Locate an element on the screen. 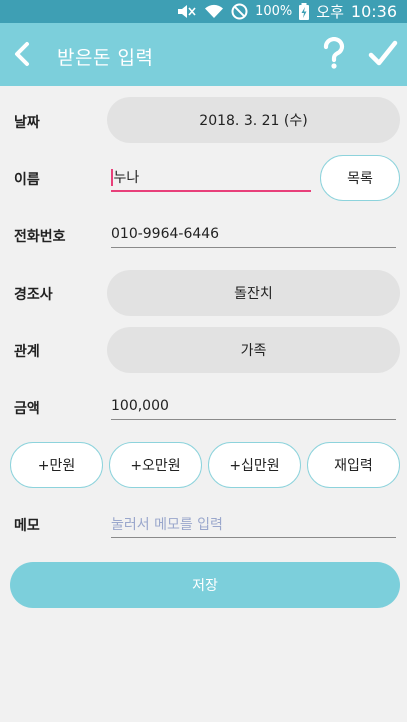  save-label: 저장 is located at coordinates (205, 586).